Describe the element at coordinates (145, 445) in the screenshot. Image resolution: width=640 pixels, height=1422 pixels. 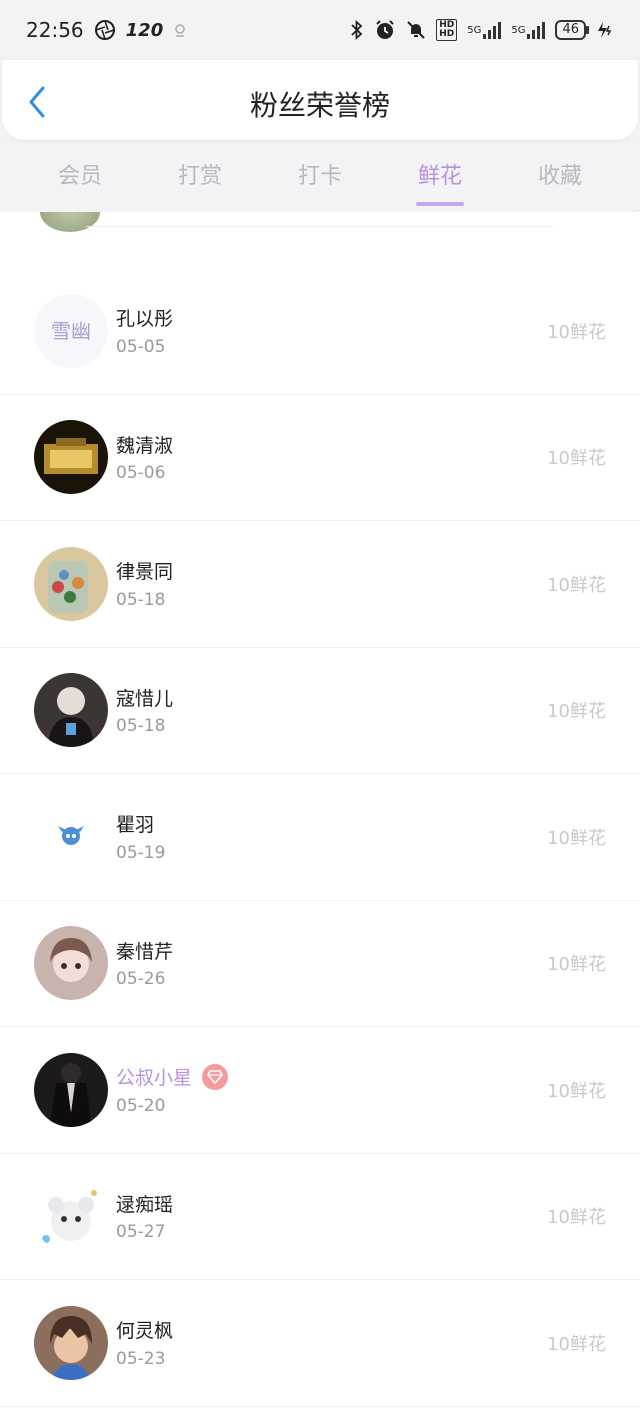
I see `user-name: 魏清淑` at that location.